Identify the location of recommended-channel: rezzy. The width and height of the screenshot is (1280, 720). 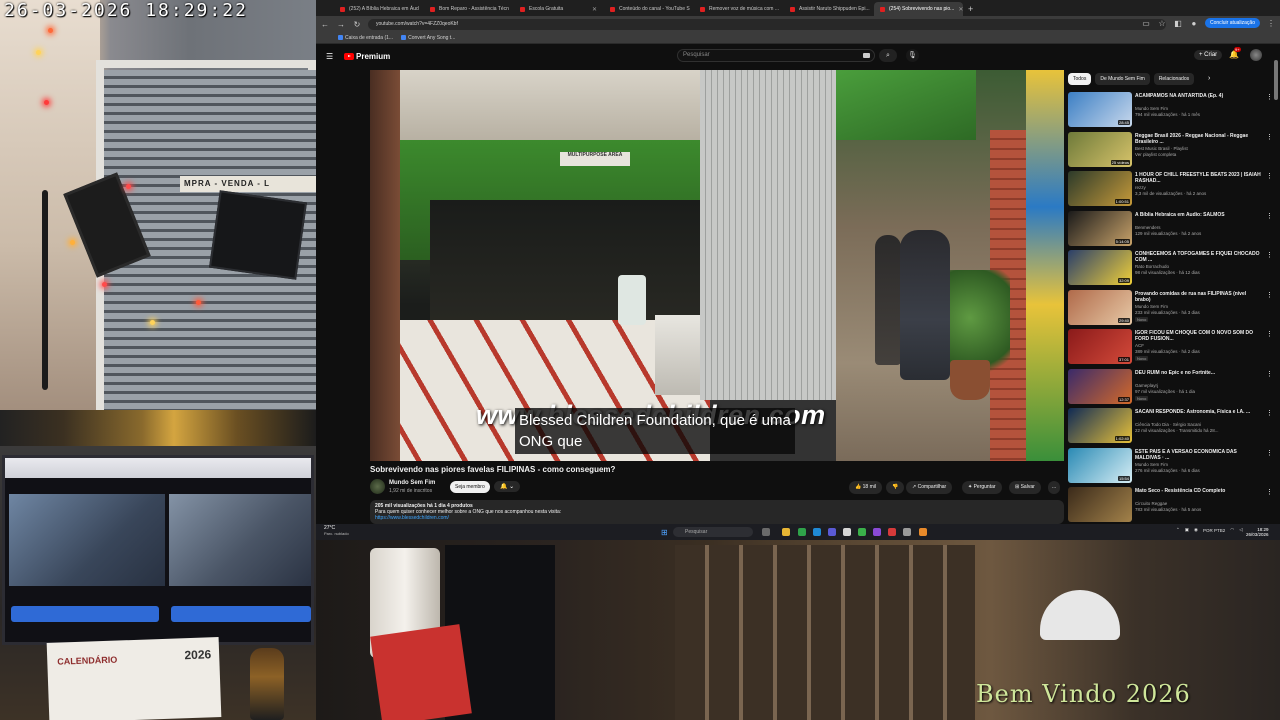
(1140, 187).